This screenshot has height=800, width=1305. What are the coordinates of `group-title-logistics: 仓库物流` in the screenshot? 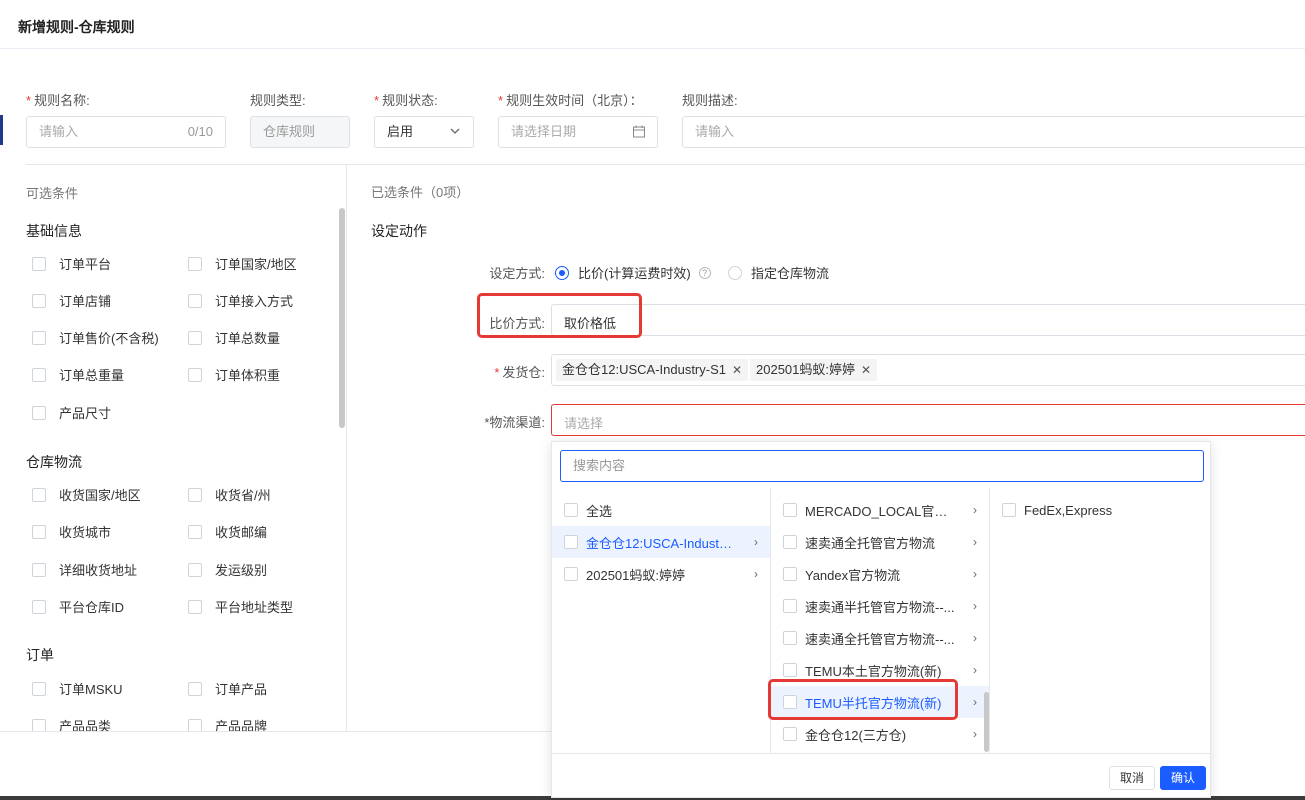 It's located at (54, 462).